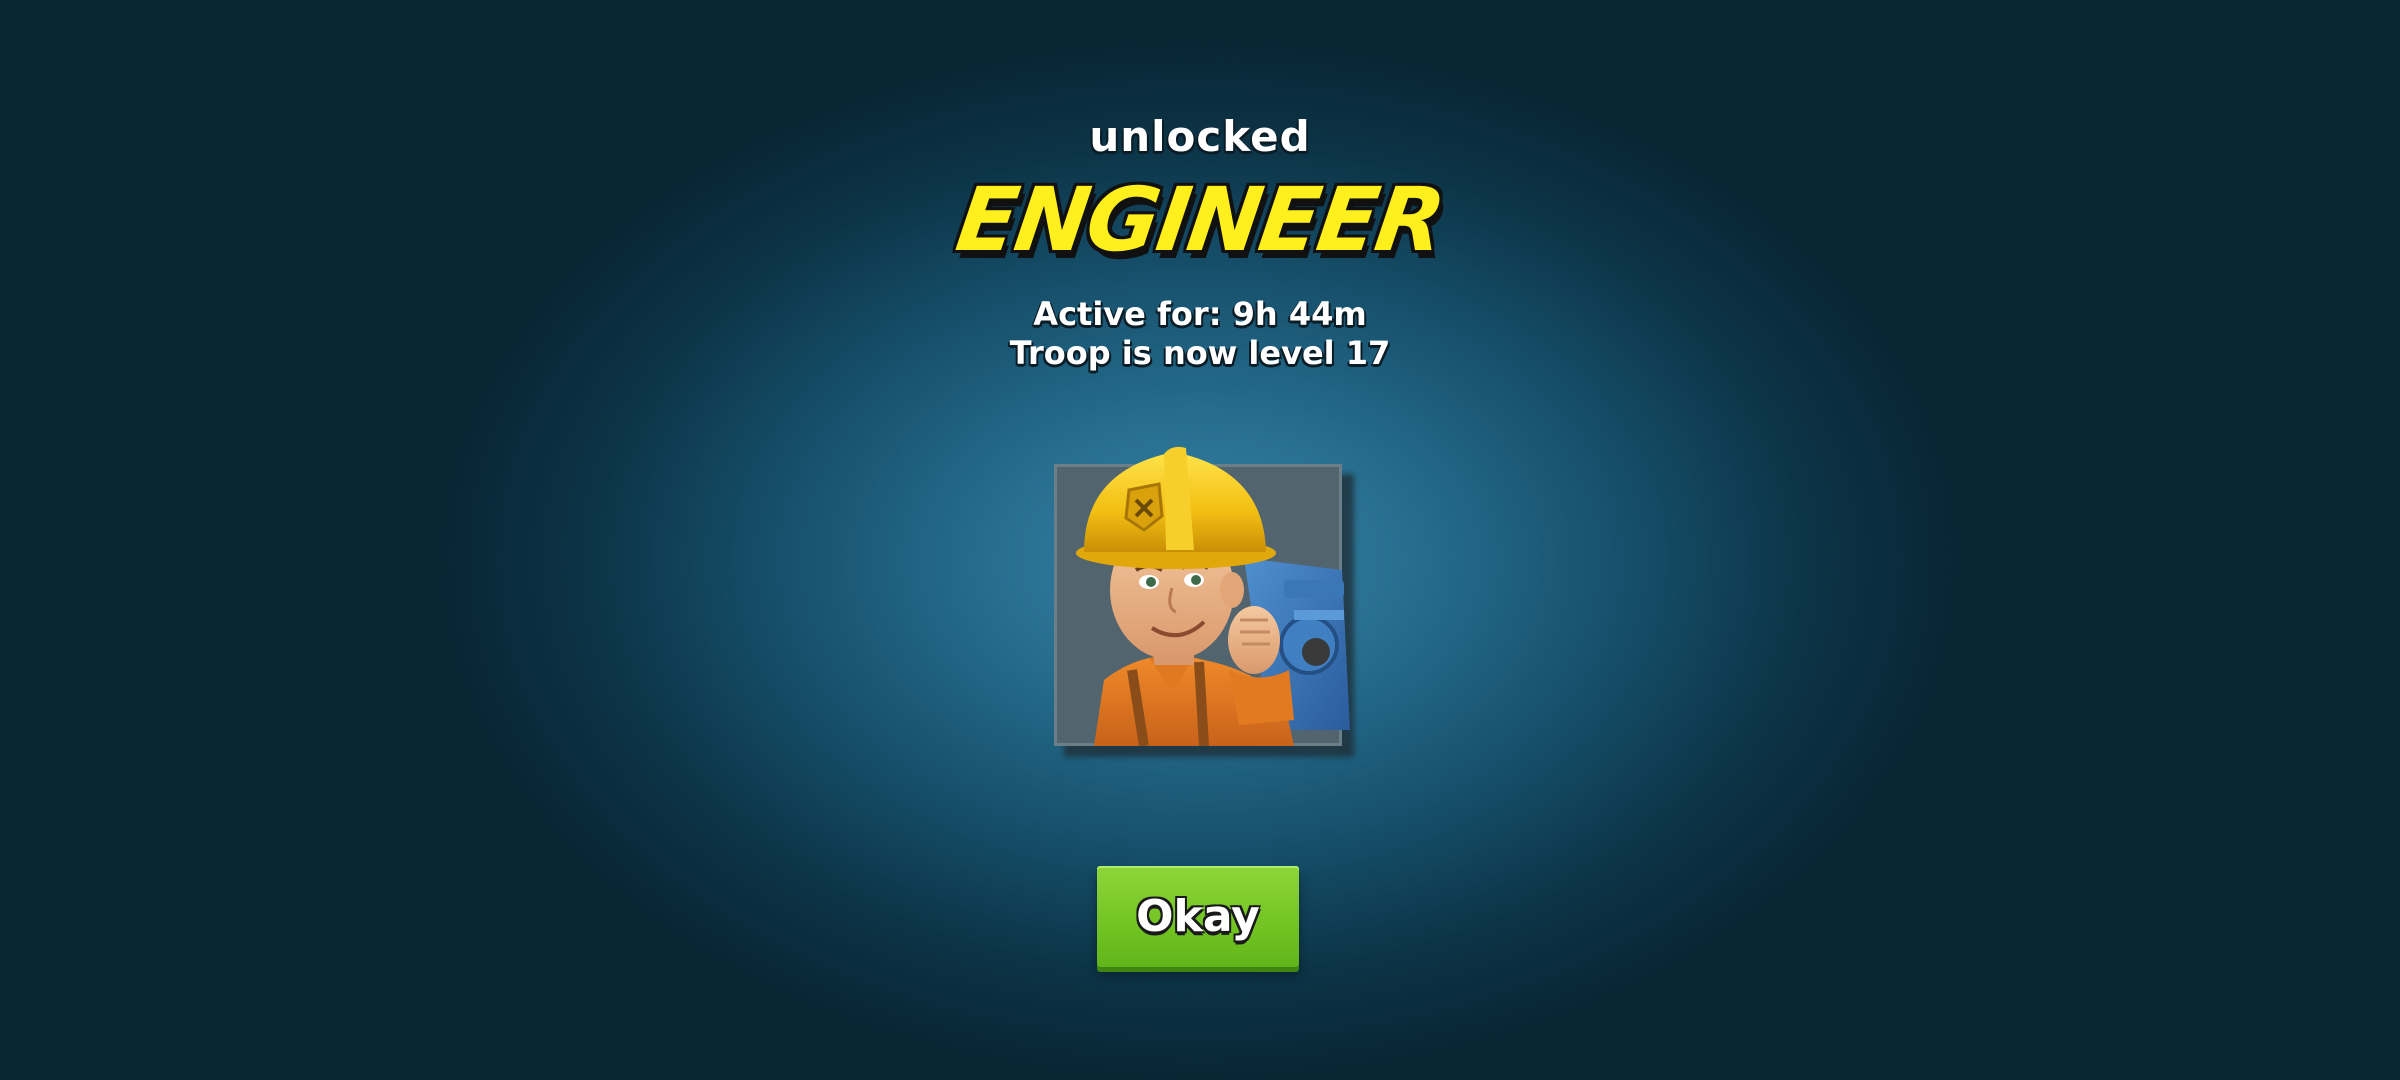 The image size is (2400, 1080). I want to click on okay-button: Okay, so click(1198, 916).